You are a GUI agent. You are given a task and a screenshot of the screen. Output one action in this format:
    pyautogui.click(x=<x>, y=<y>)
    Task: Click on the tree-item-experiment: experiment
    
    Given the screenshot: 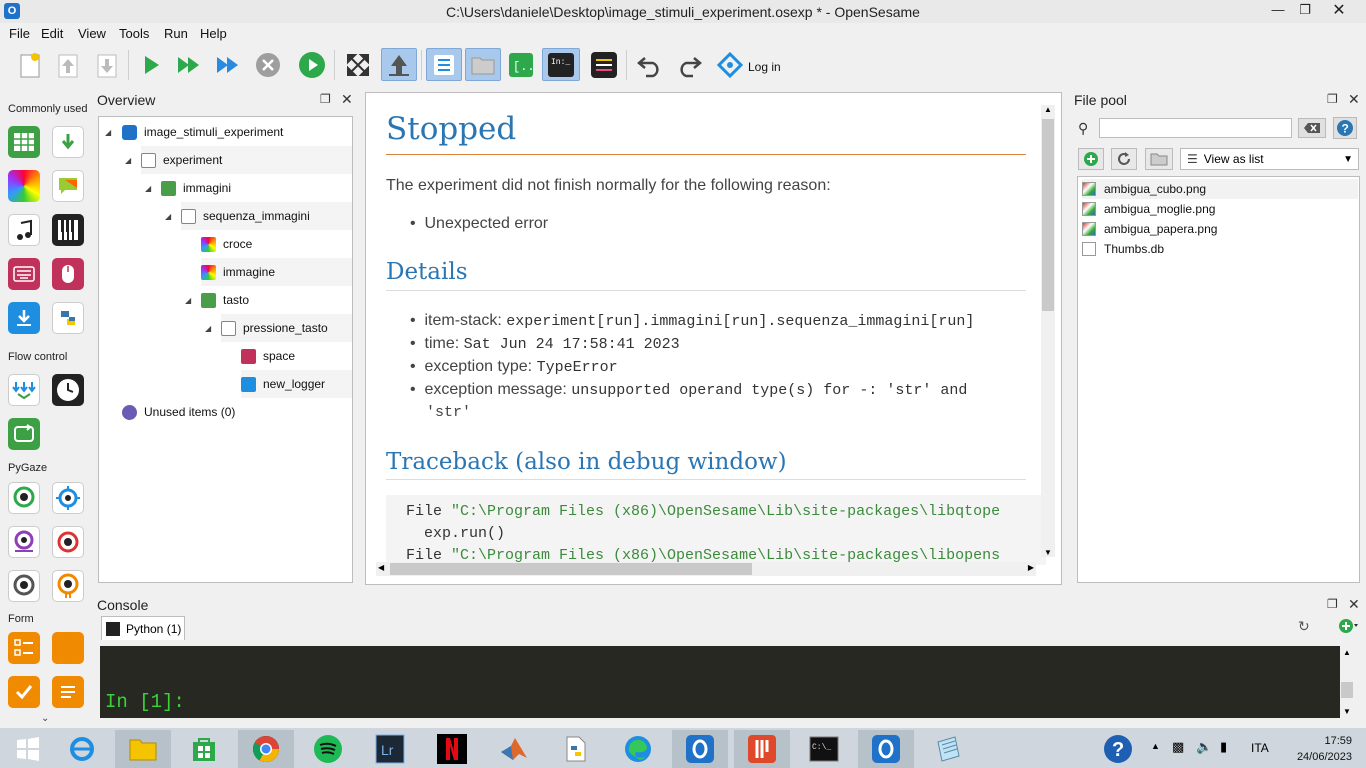 What is the action you would take?
    pyautogui.click(x=246, y=160)
    